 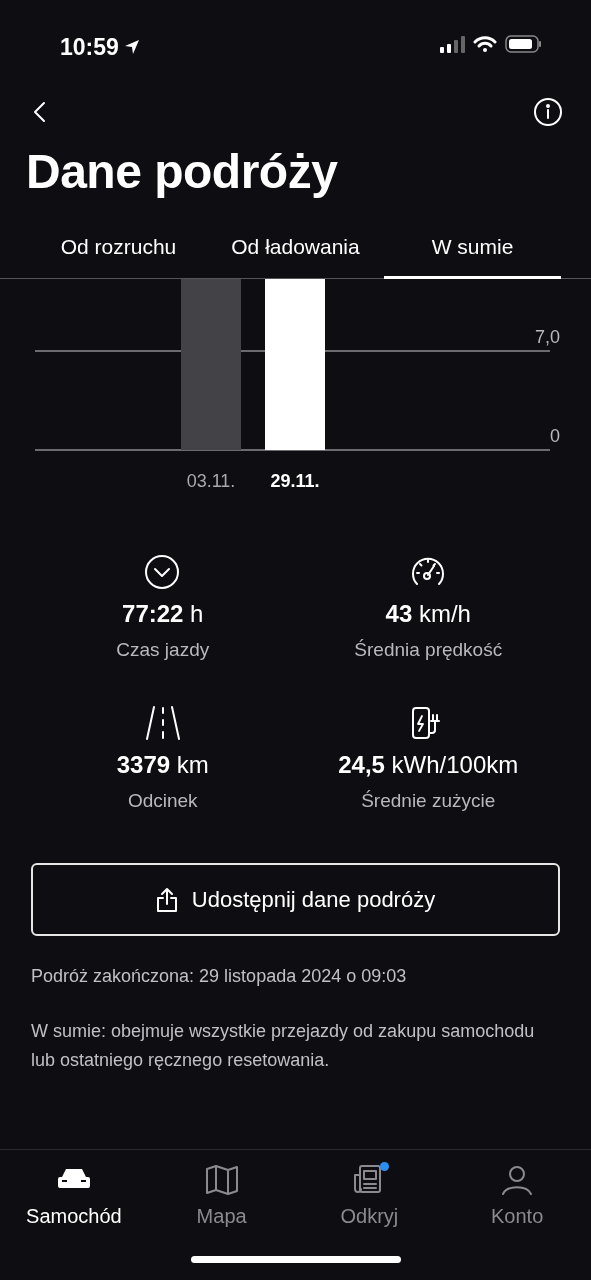 What do you see at coordinates (211, 481) in the screenshot?
I see `date-label: 03.11.` at bounding box center [211, 481].